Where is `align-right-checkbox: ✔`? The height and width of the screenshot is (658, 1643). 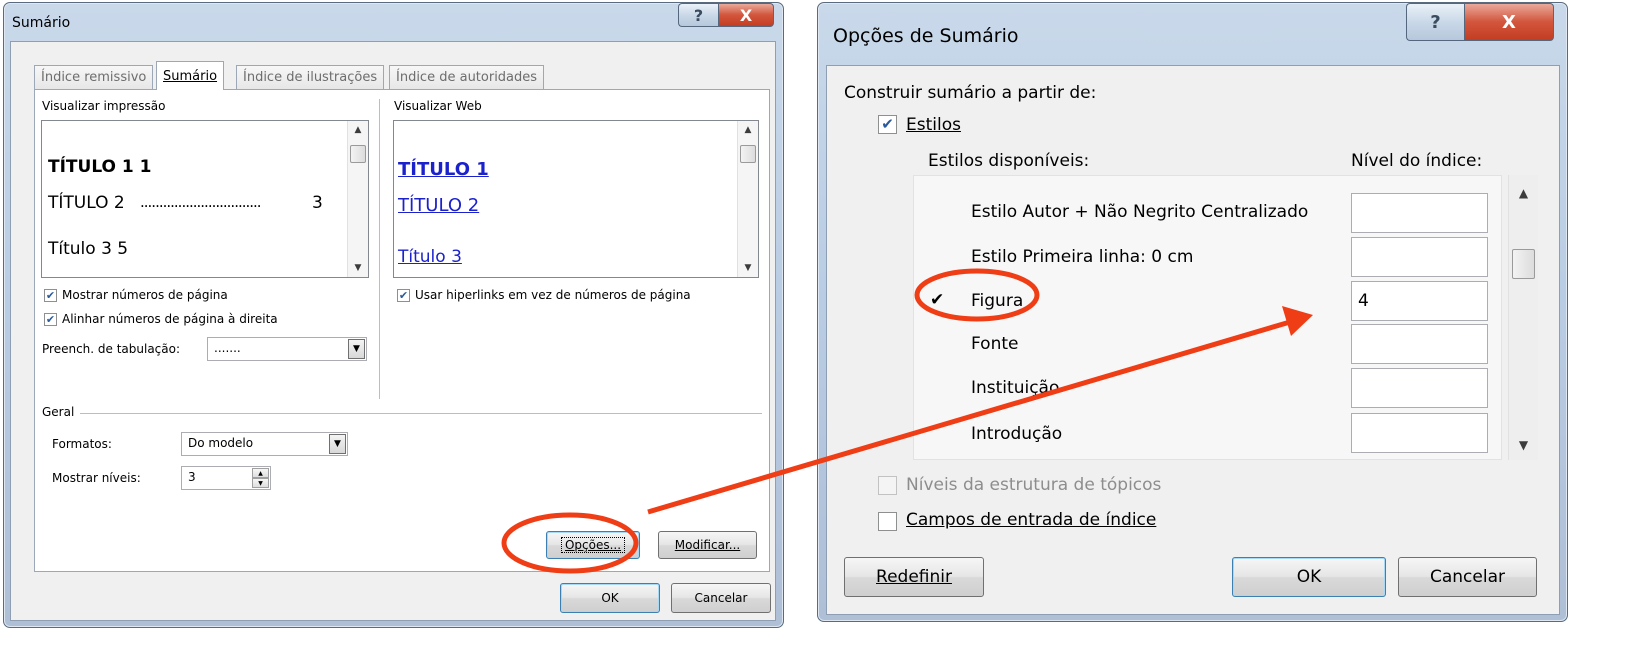 align-right-checkbox: ✔ is located at coordinates (50, 319).